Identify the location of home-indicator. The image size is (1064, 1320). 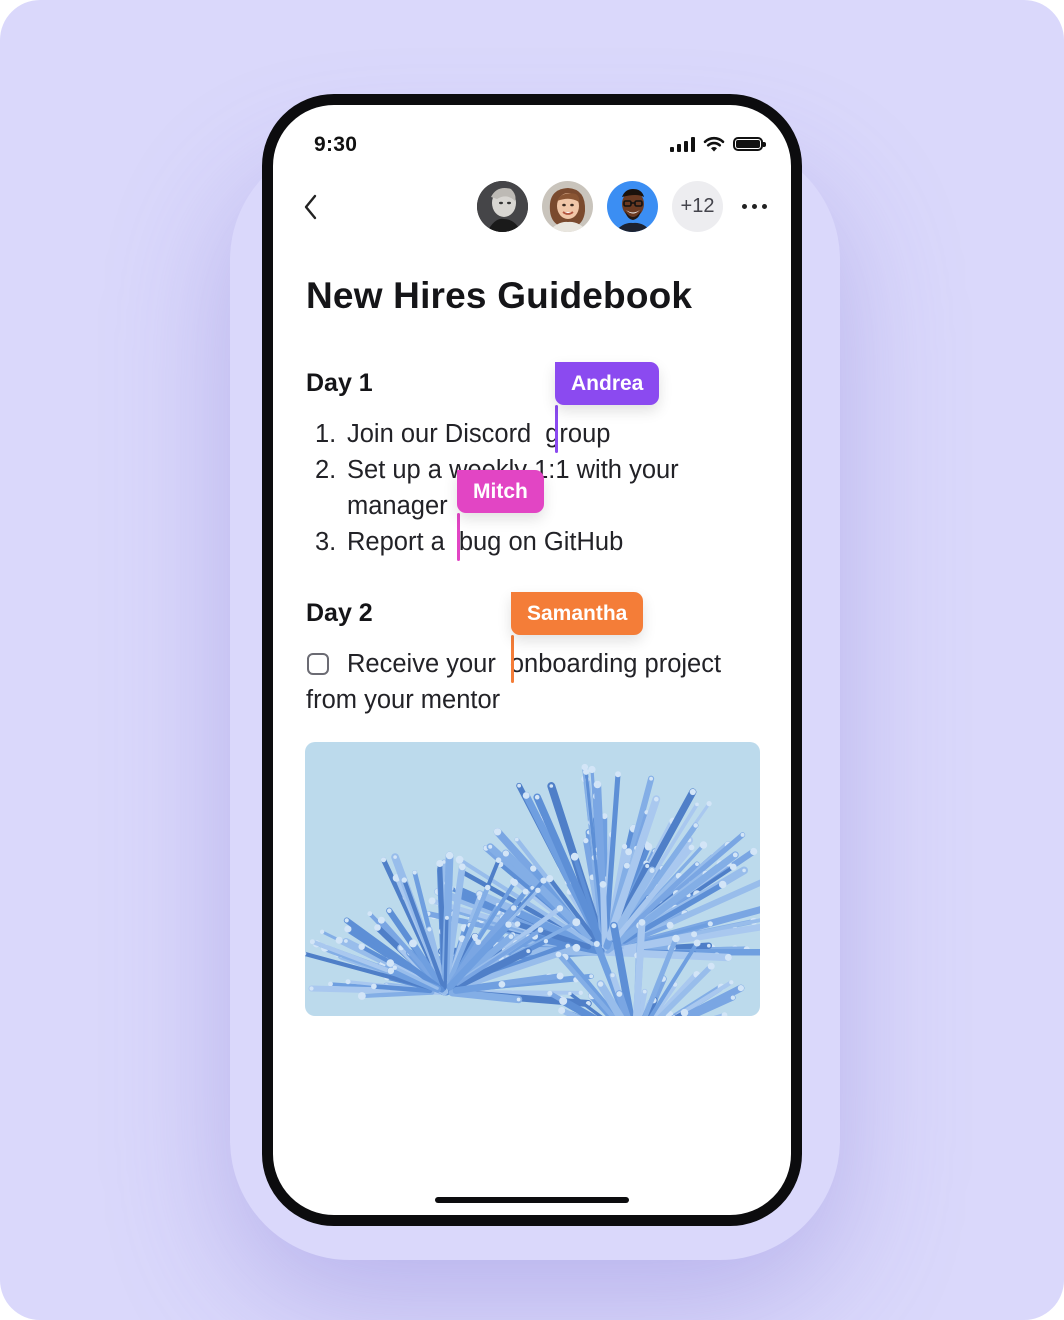
(532, 1200).